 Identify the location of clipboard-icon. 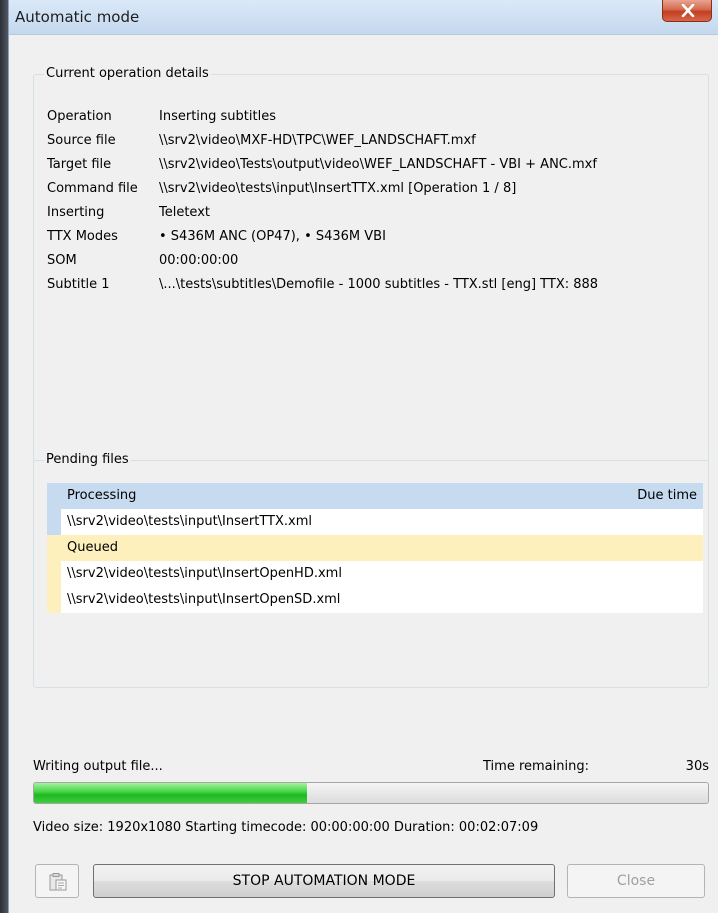
(58, 882).